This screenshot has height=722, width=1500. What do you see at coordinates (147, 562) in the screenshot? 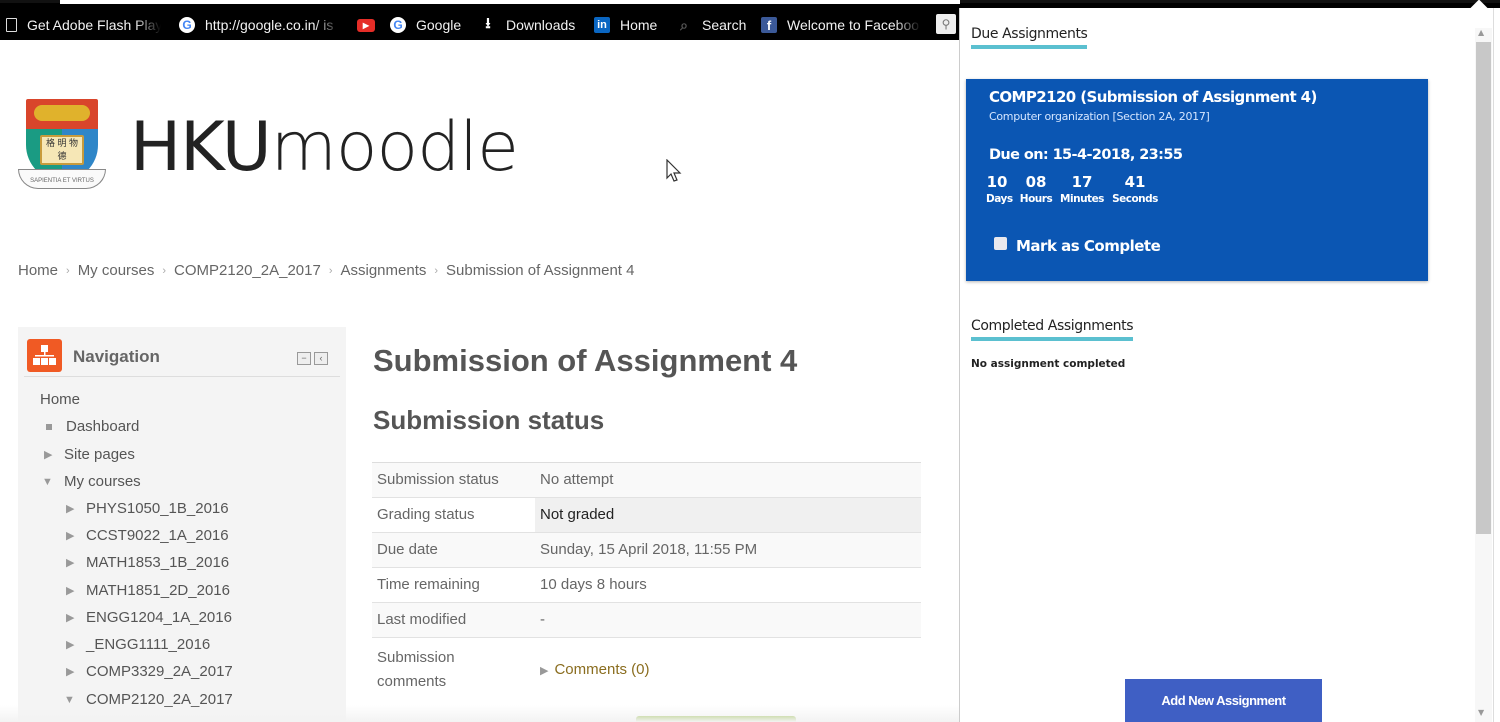
I see `nav-course: ▶ MATH1853_1B_2016` at bounding box center [147, 562].